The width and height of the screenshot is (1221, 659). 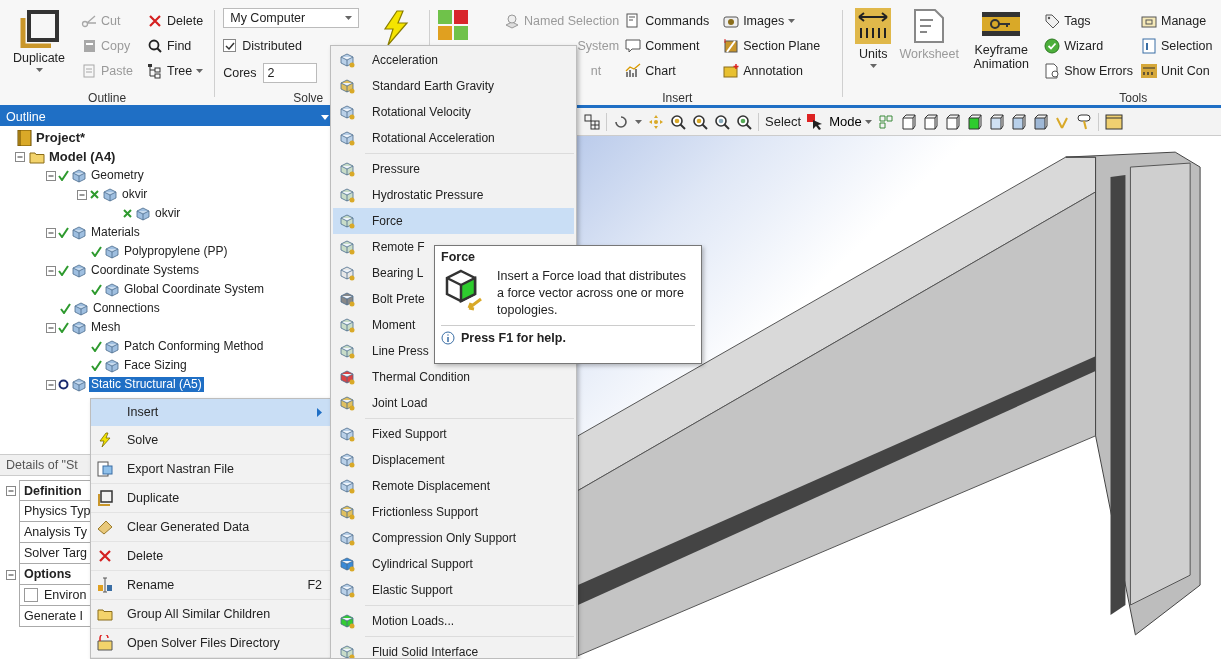 I want to click on group-title: Outline, so click(x=107, y=98).